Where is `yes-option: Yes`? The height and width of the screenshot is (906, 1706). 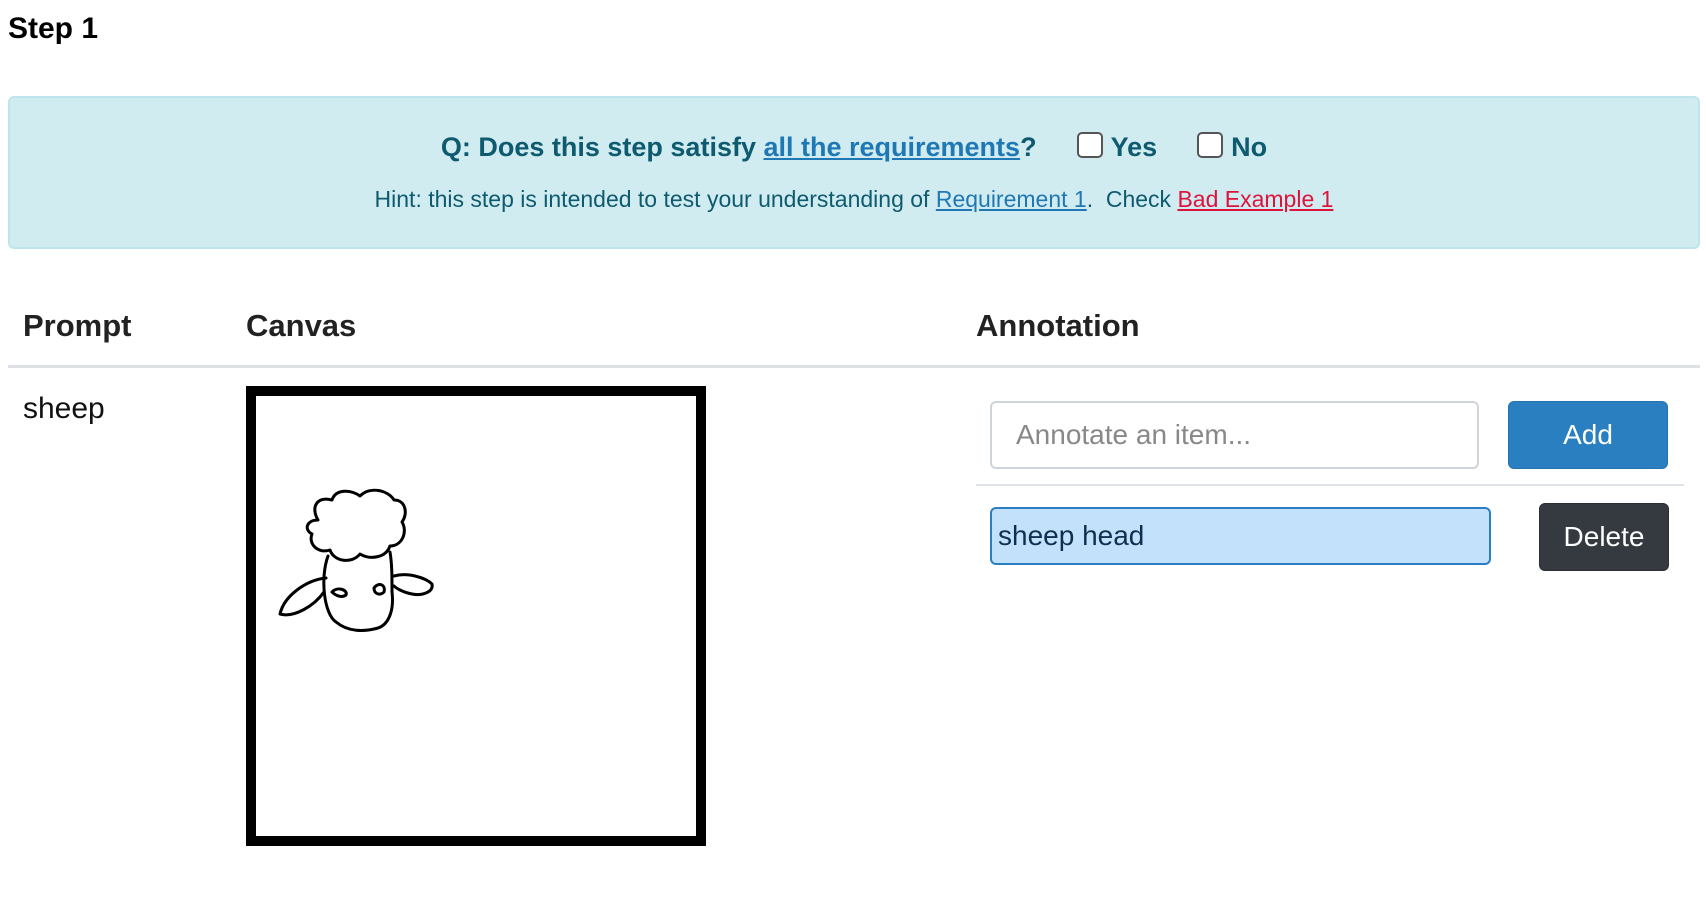
yes-option: Yes is located at coordinates (1117, 147).